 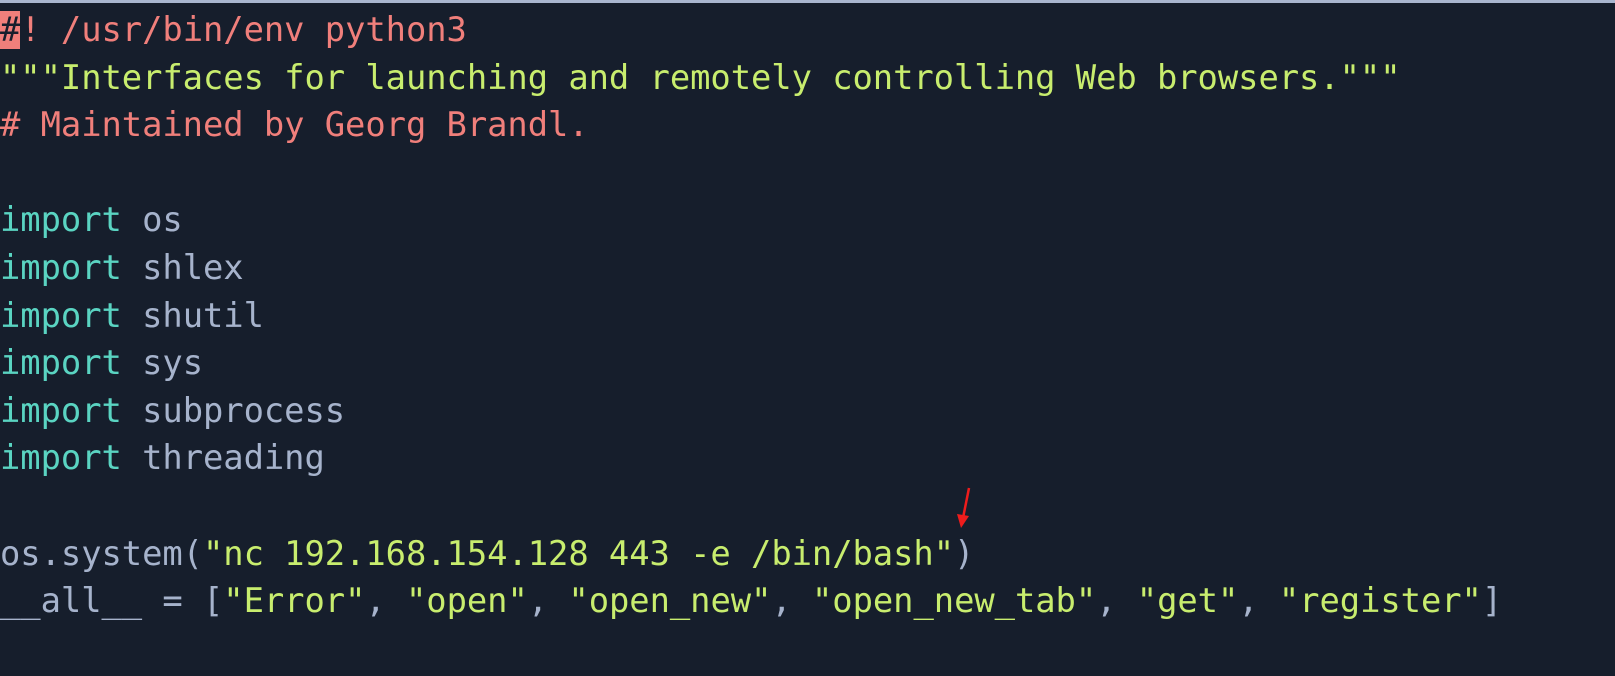 What do you see at coordinates (294, 125) in the screenshot?
I see `code-token: # Maintained by Georg Brandl.` at bounding box center [294, 125].